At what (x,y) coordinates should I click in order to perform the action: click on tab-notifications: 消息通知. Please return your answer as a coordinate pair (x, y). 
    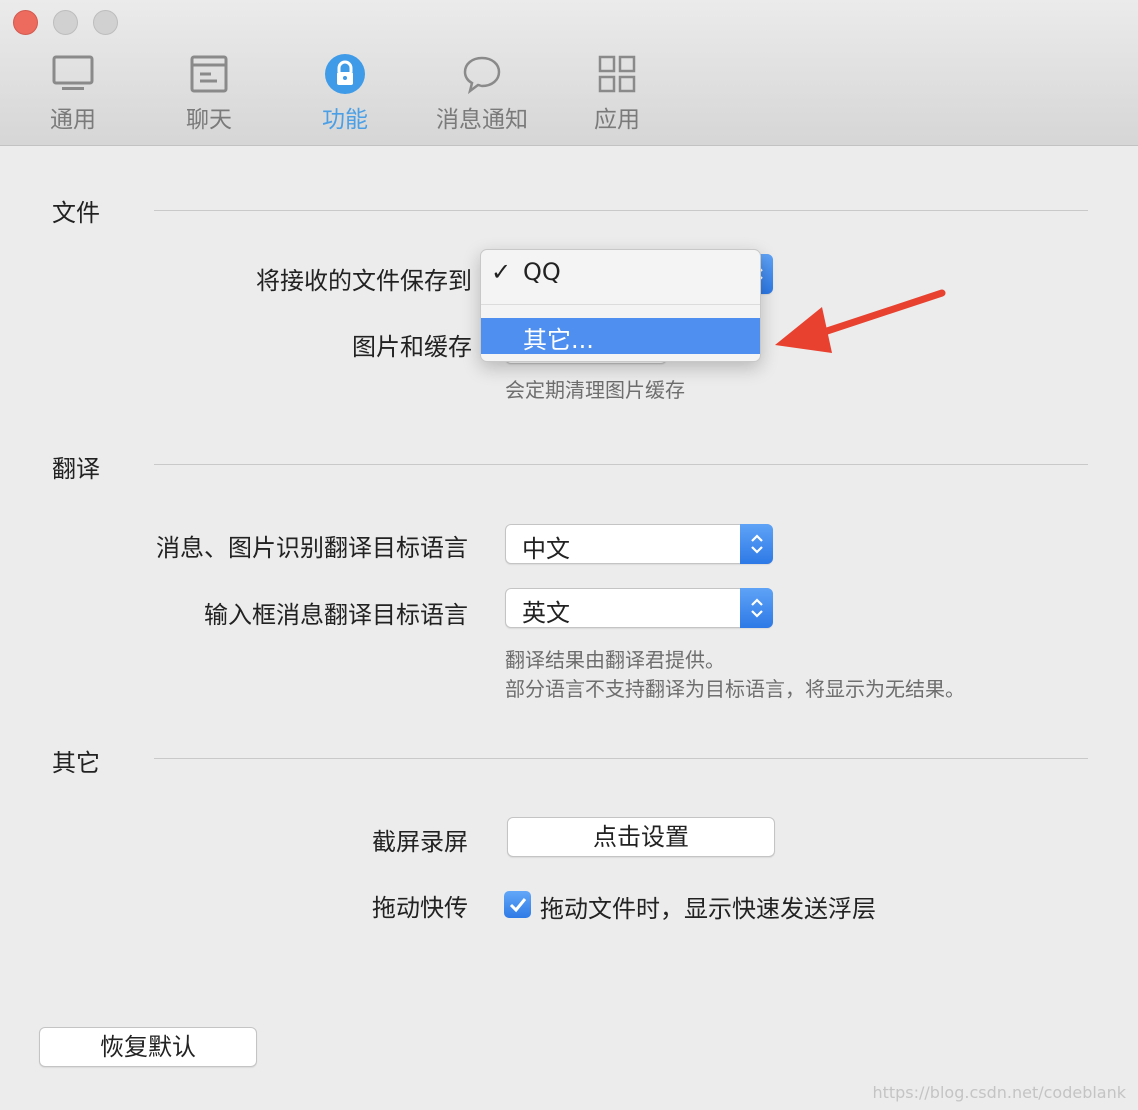
    Looking at the image, I should click on (482, 93).